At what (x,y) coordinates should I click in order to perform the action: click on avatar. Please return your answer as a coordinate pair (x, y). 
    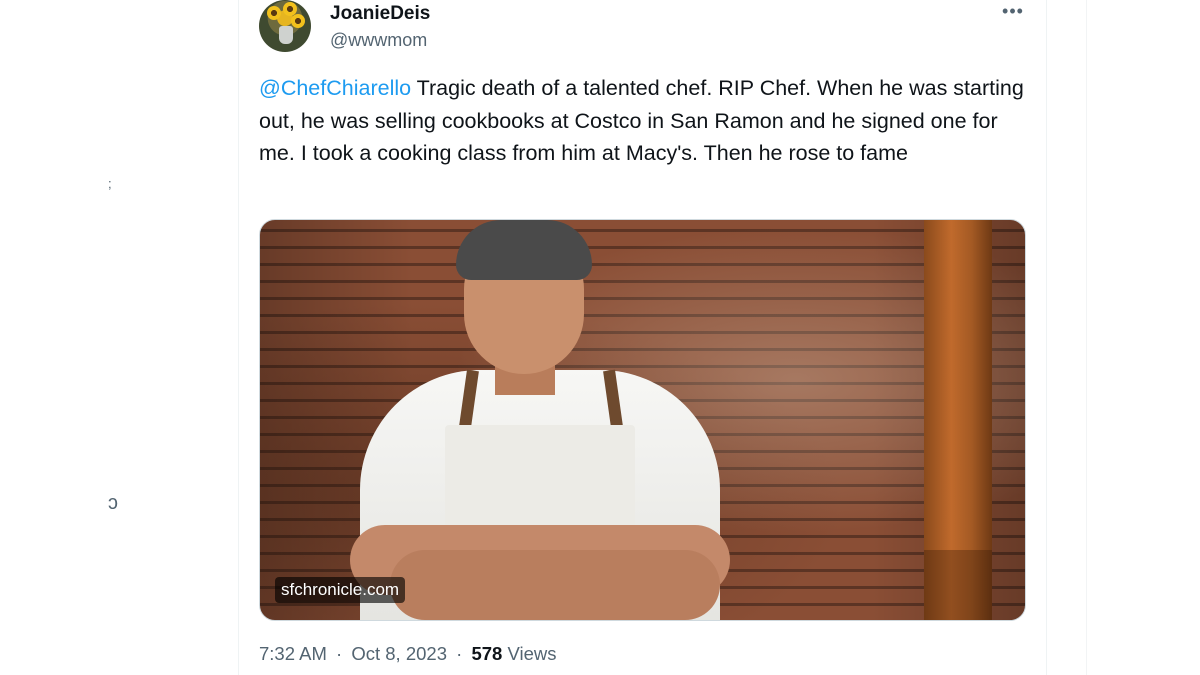
    Looking at the image, I should click on (285, 26).